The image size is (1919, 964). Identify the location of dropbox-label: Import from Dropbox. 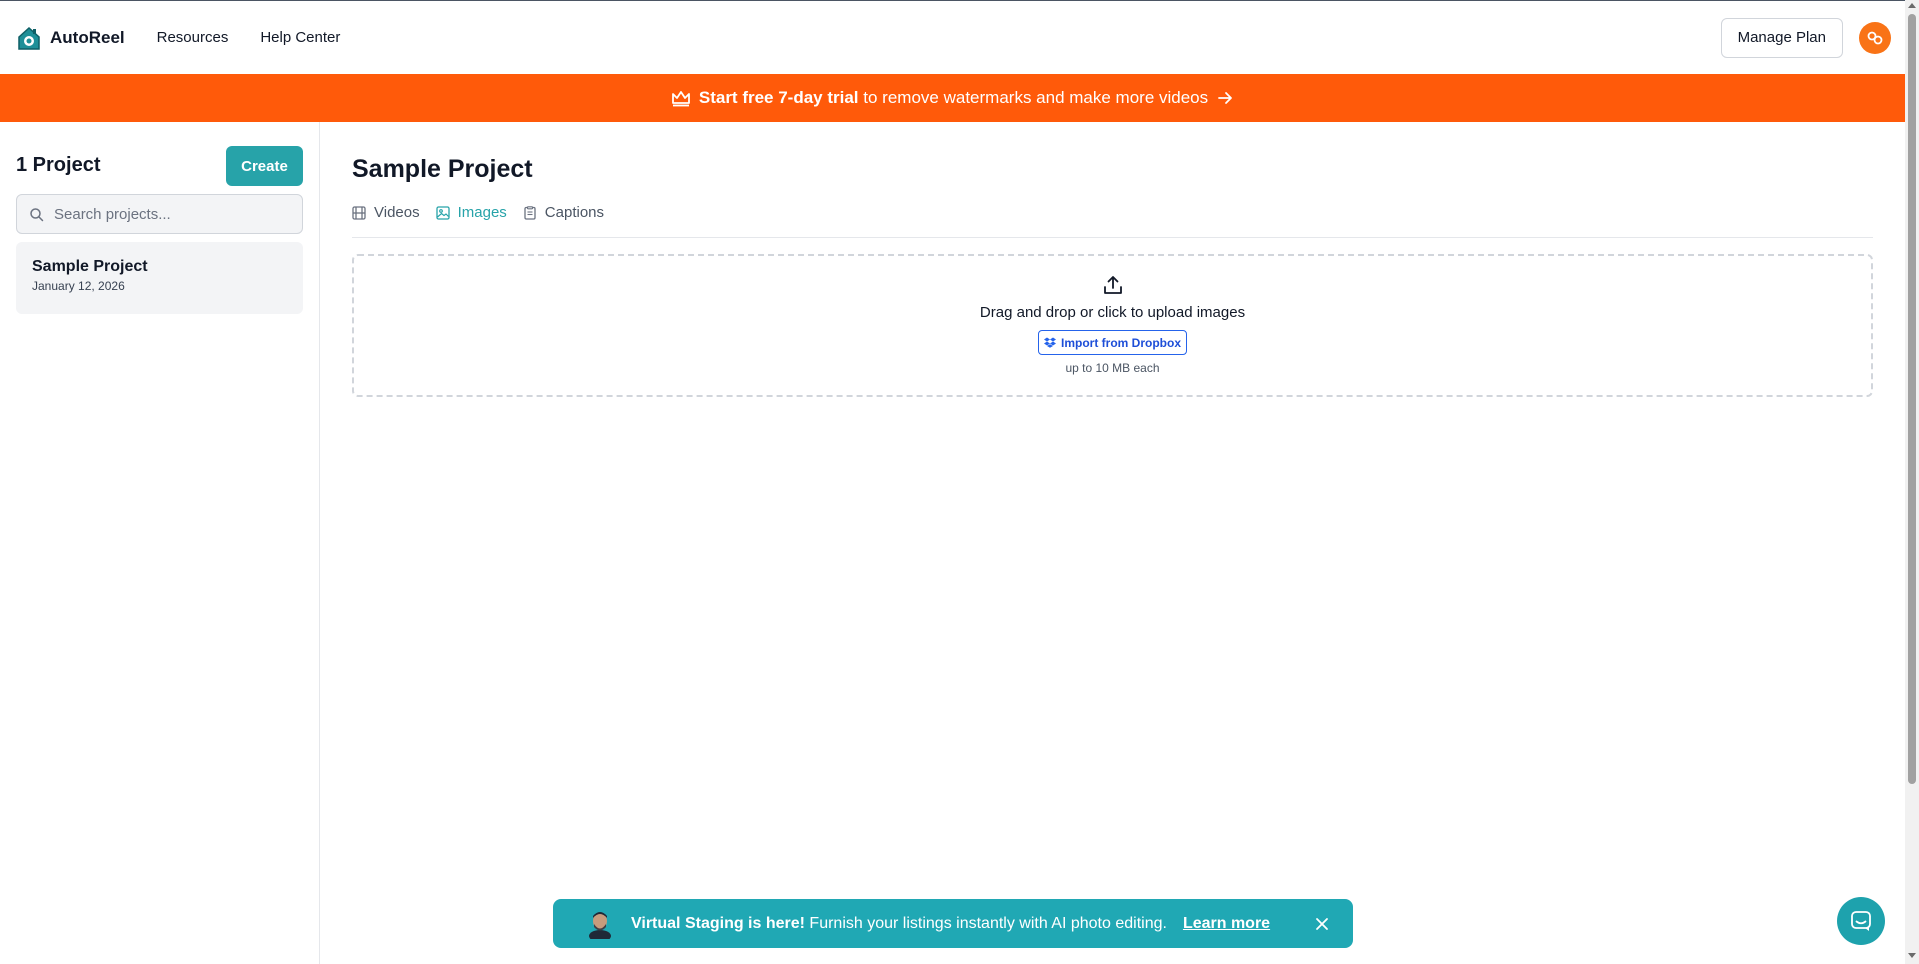
(1121, 342).